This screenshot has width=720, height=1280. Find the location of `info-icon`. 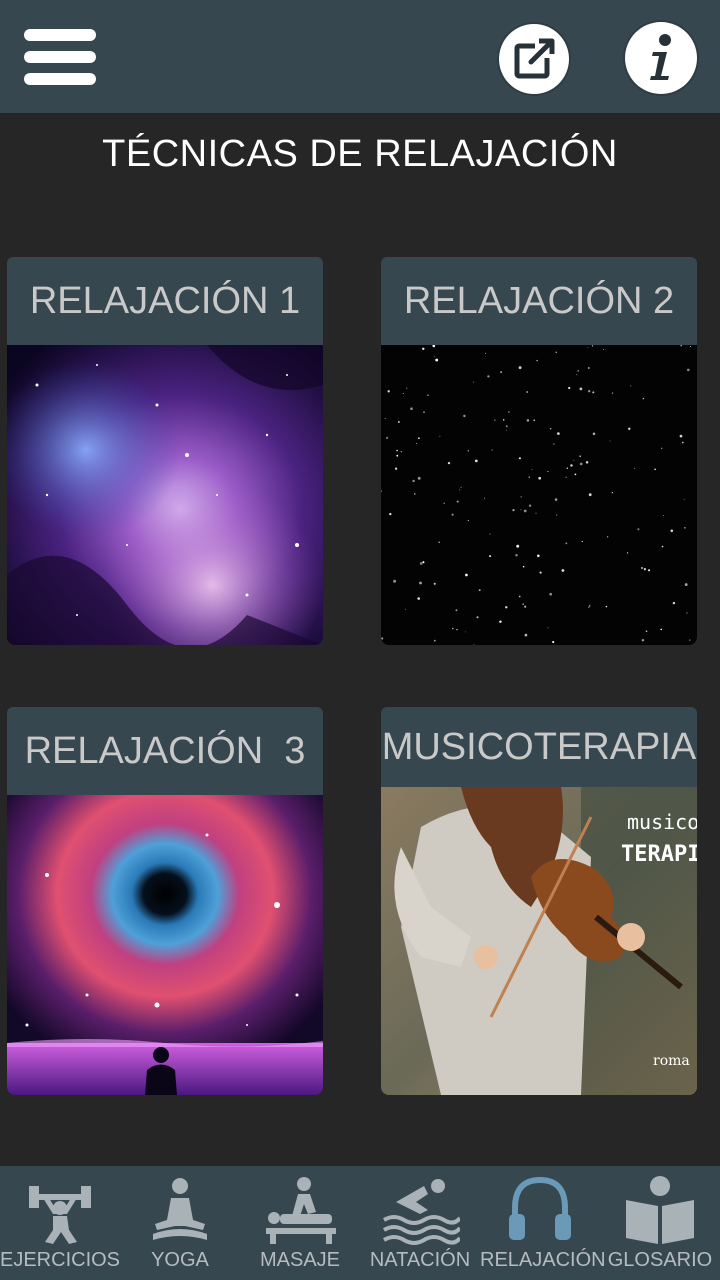

info-icon is located at coordinates (661, 58).